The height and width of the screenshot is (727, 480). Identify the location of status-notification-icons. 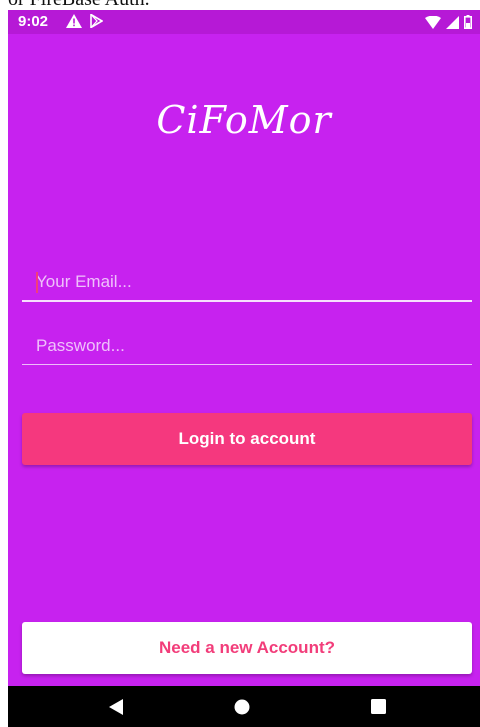
(85, 23).